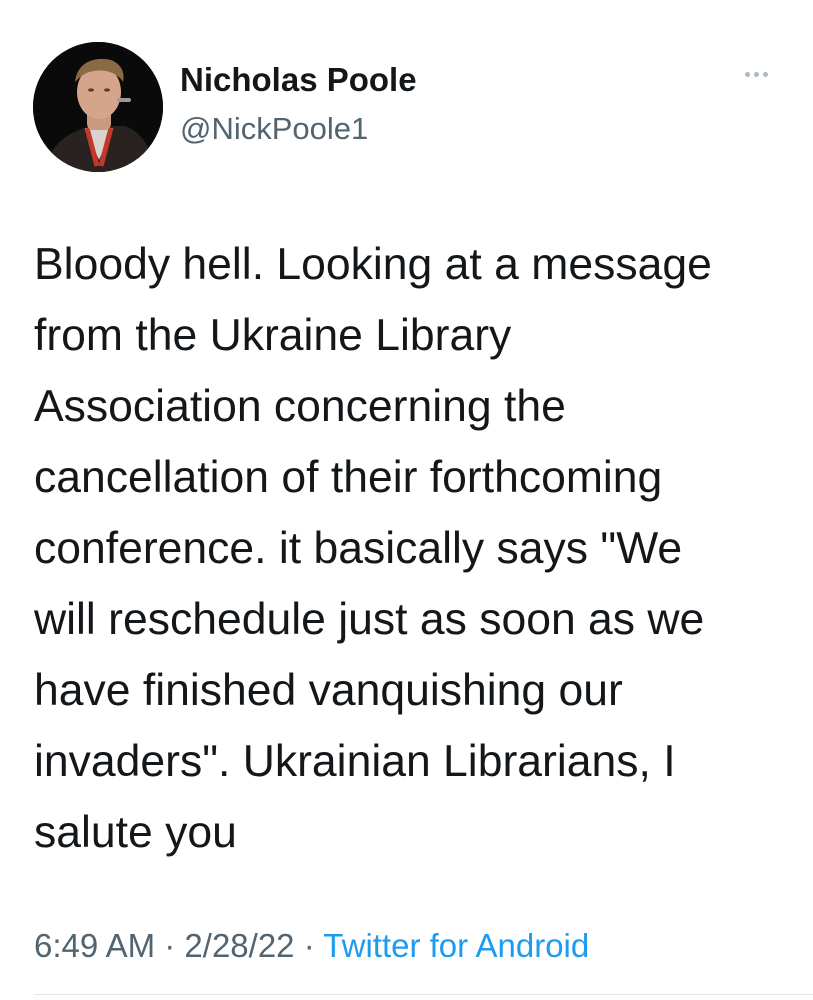  Describe the element at coordinates (373, 264) in the screenshot. I see `tweet-text-line: Bloody hell. Looking at a message` at that location.